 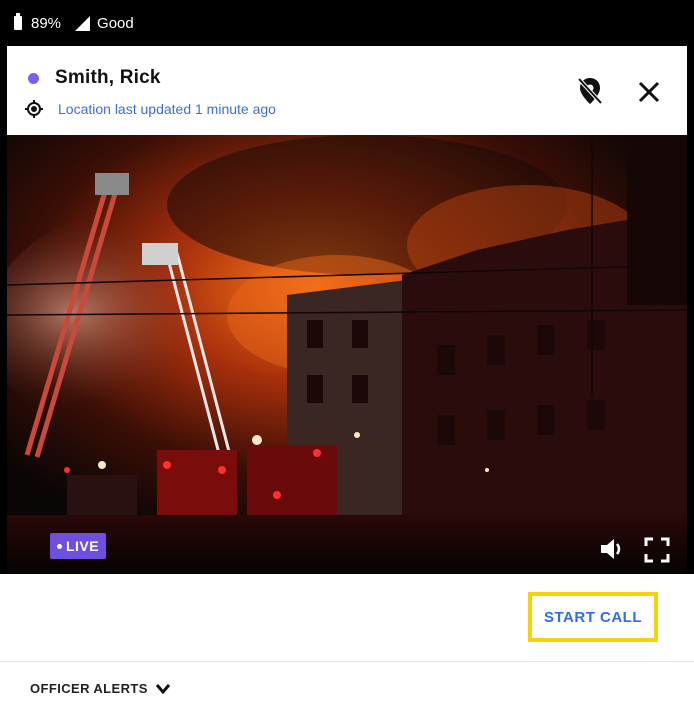 I want to click on presence-indicator, so click(x=33, y=78).